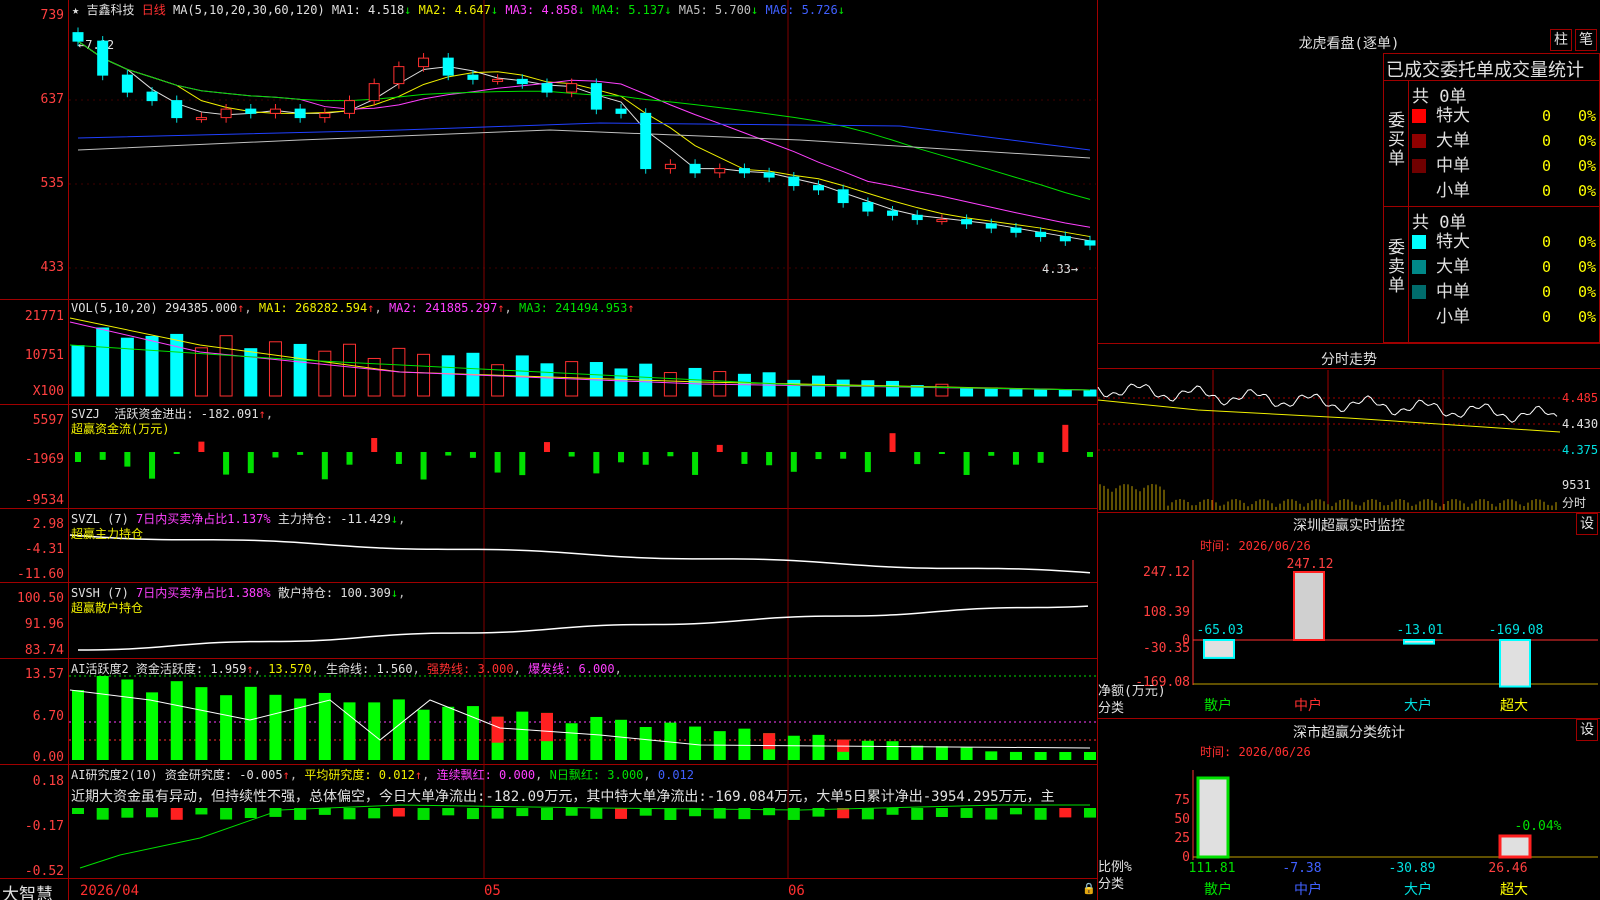 The height and width of the screenshot is (900, 1600). Describe the element at coordinates (1182, 838) in the screenshot. I see `fl-axis-label: 25` at that location.